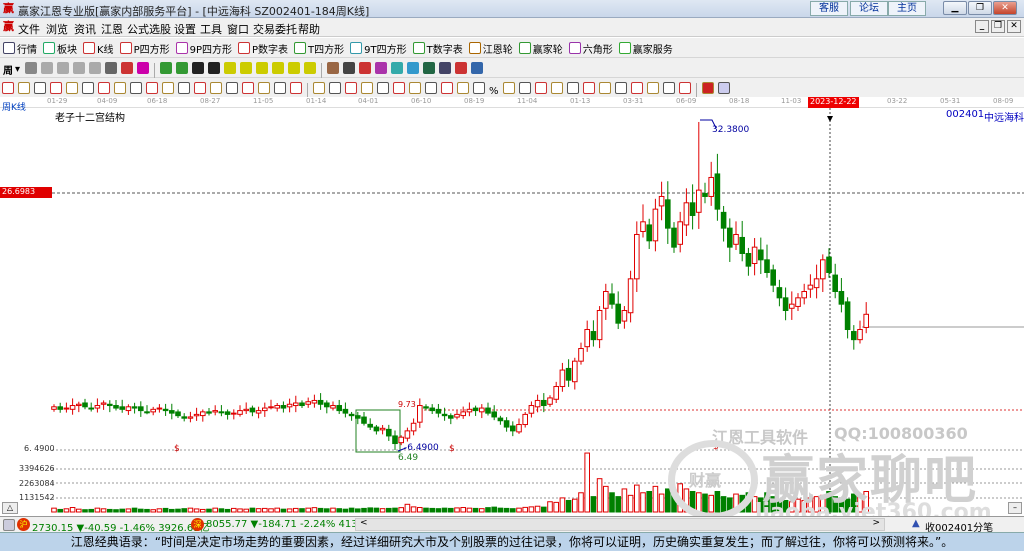  I want to click on toolbar-button-hexagon: 六角形, so click(590, 48).